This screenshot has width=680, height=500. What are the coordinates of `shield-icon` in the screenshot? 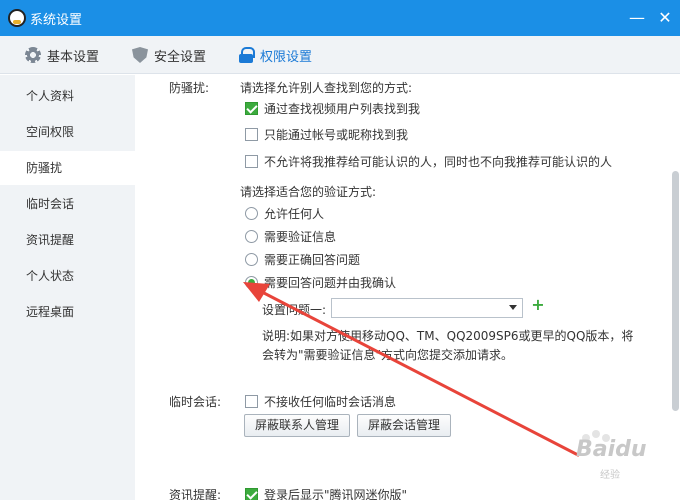 It's located at (140, 55).